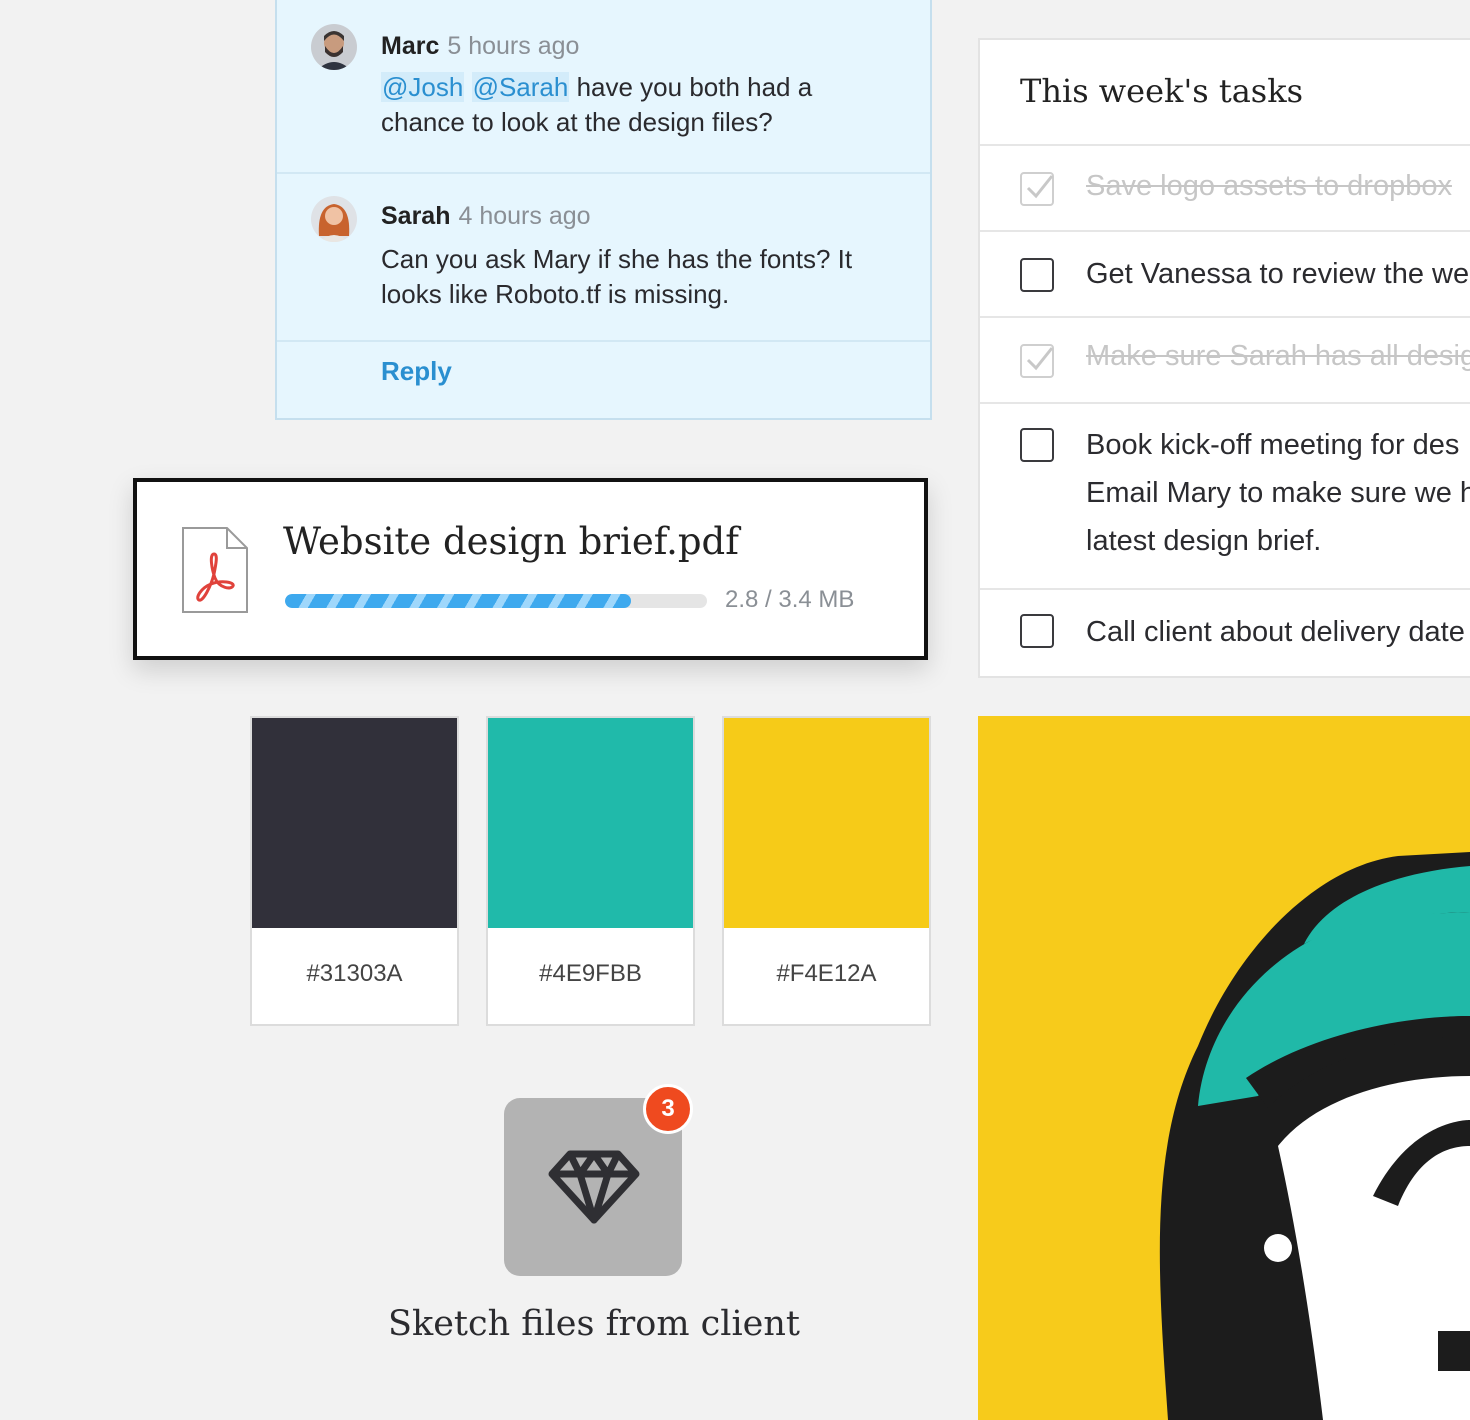 The width and height of the screenshot is (1470, 1420). What do you see at coordinates (668, 1109) in the screenshot?
I see `notification-badge: 3` at bounding box center [668, 1109].